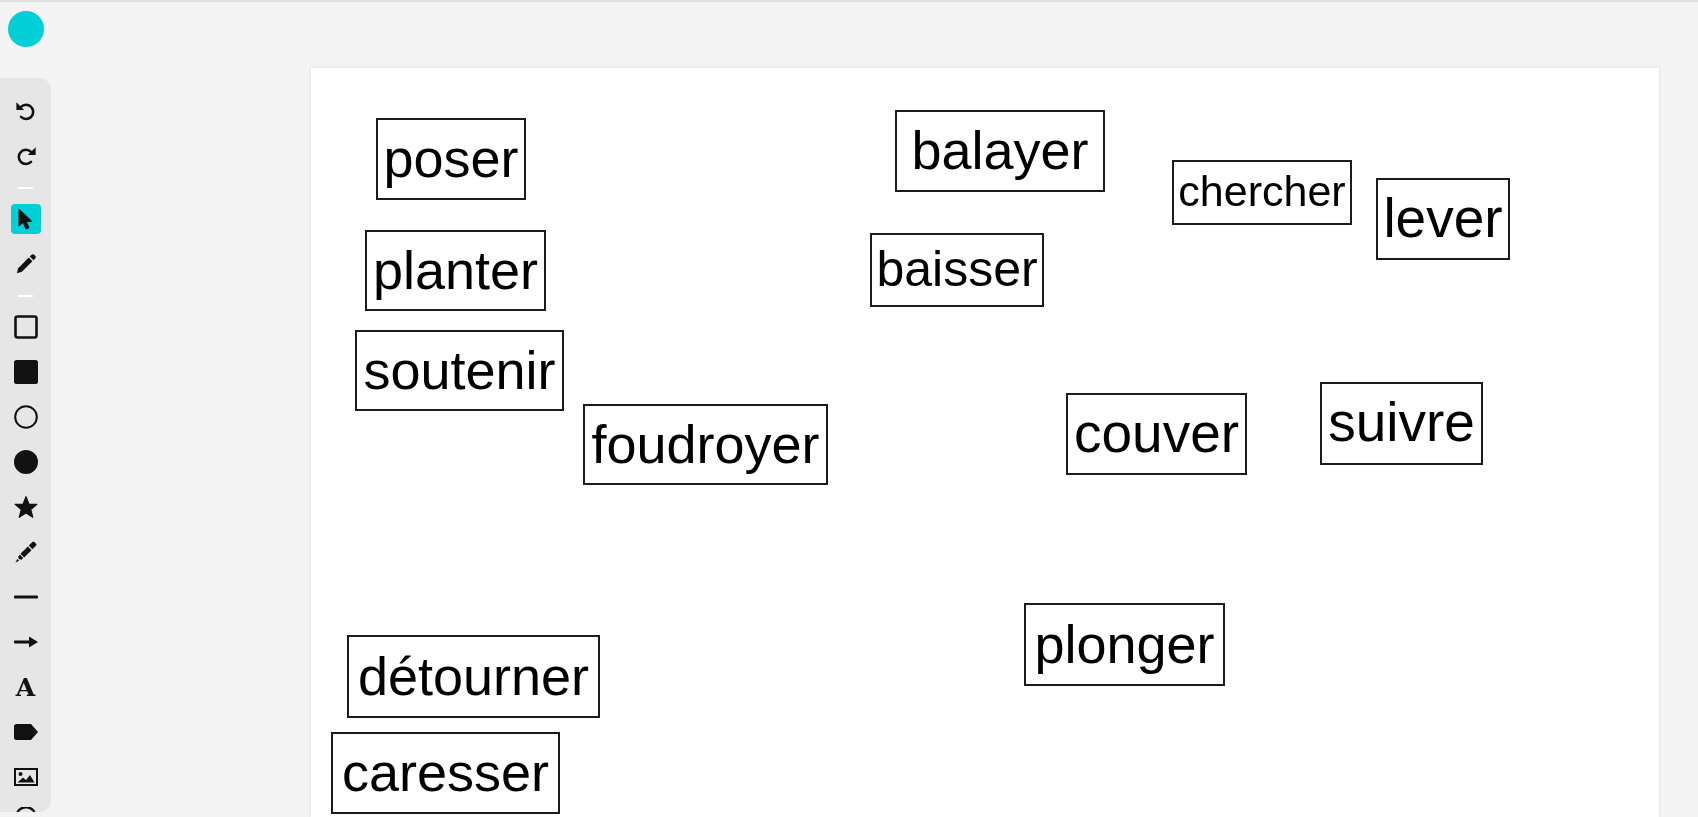 The height and width of the screenshot is (817, 1698). I want to click on tag-icon, so click(25, 732).